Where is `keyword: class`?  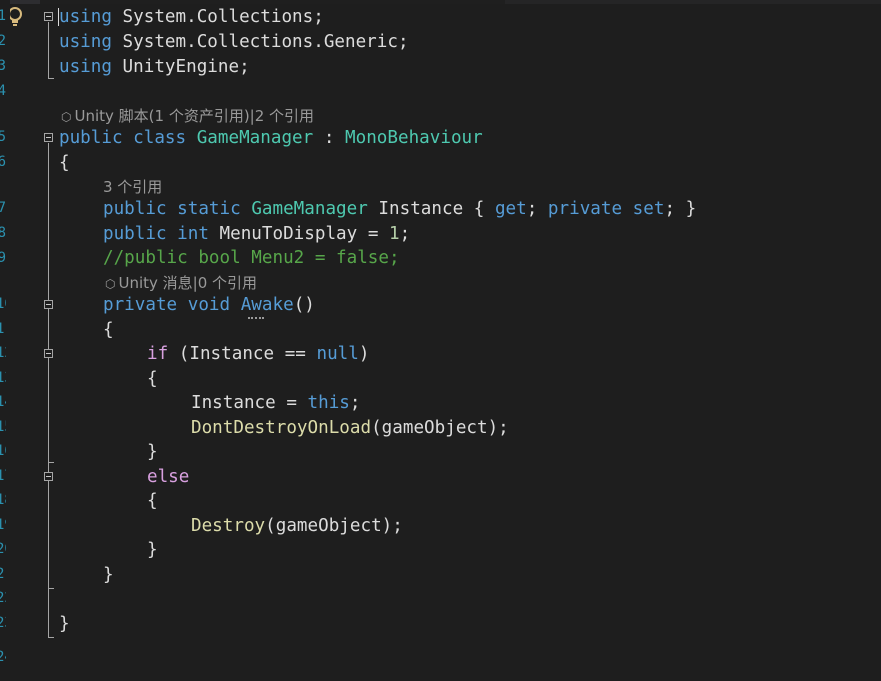 keyword: class is located at coordinates (159, 138).